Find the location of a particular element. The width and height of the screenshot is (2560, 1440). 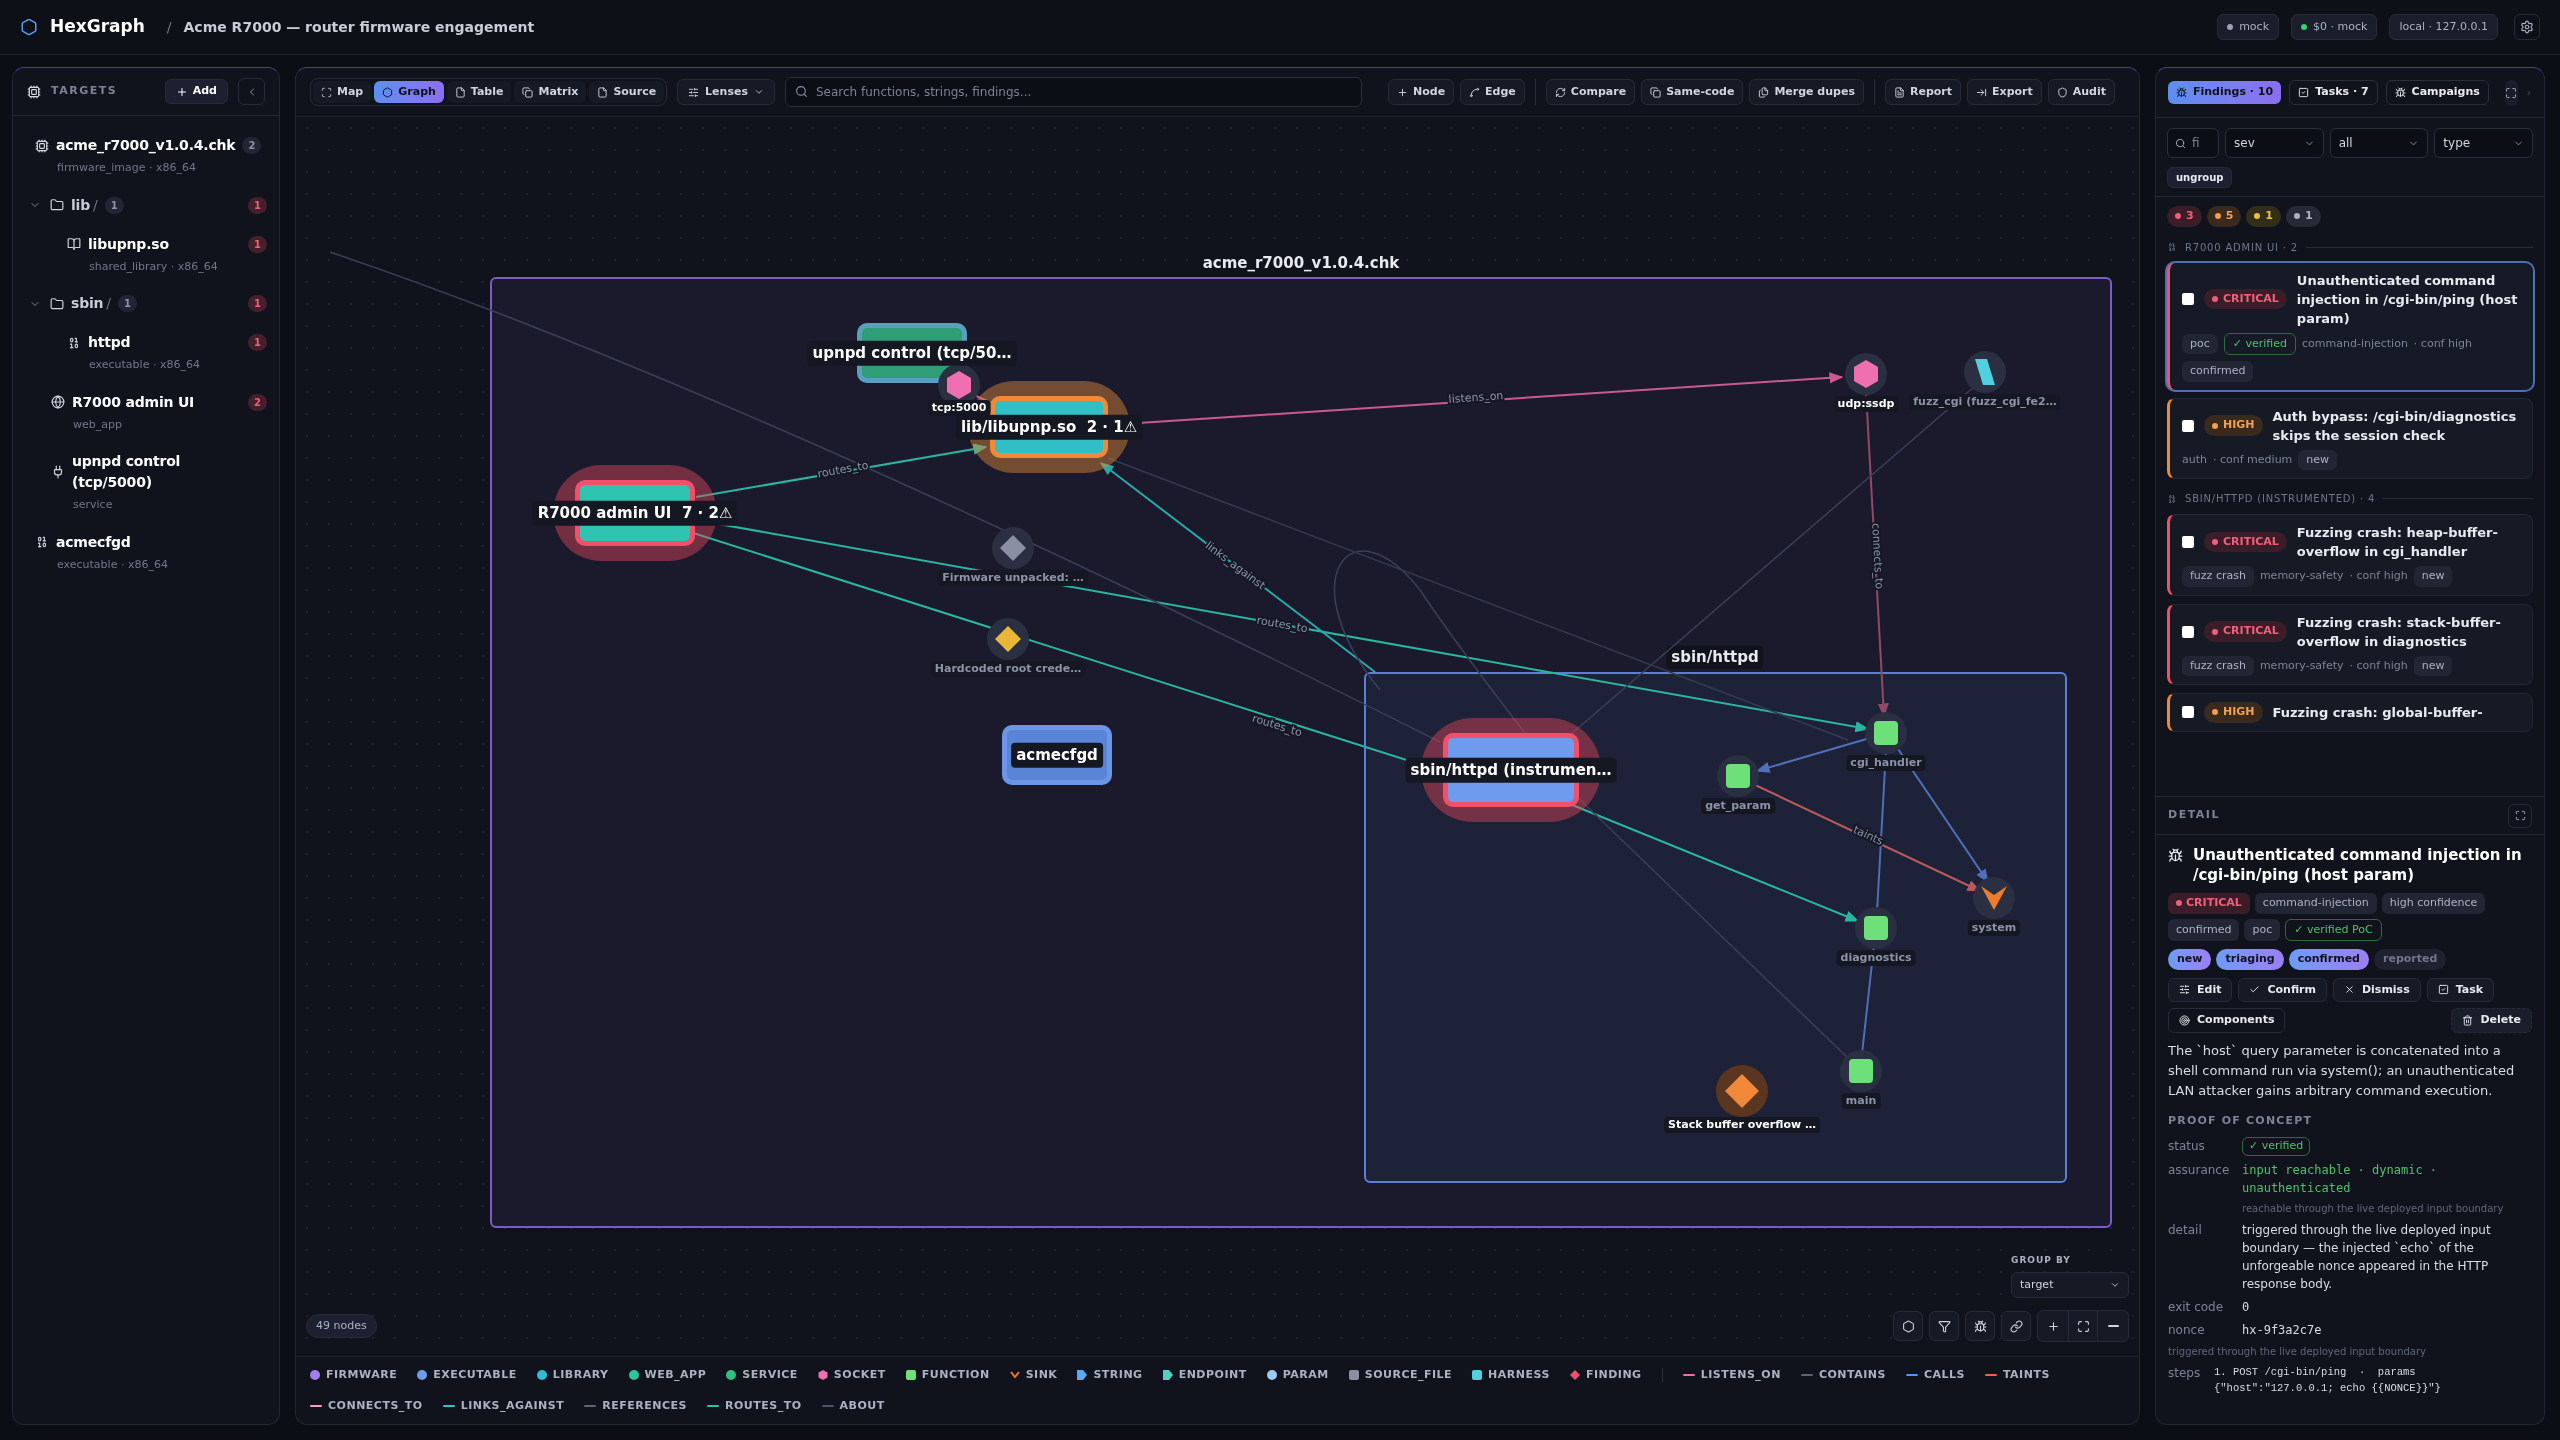

group-by-select: target is located at coordinates (2070, 1284).